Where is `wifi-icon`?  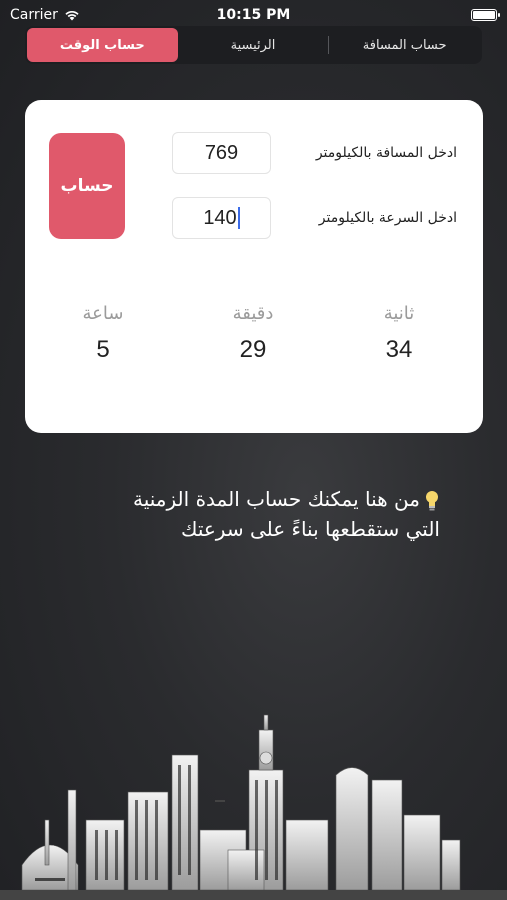
wifi-icon is located at coordinates (72, 15).